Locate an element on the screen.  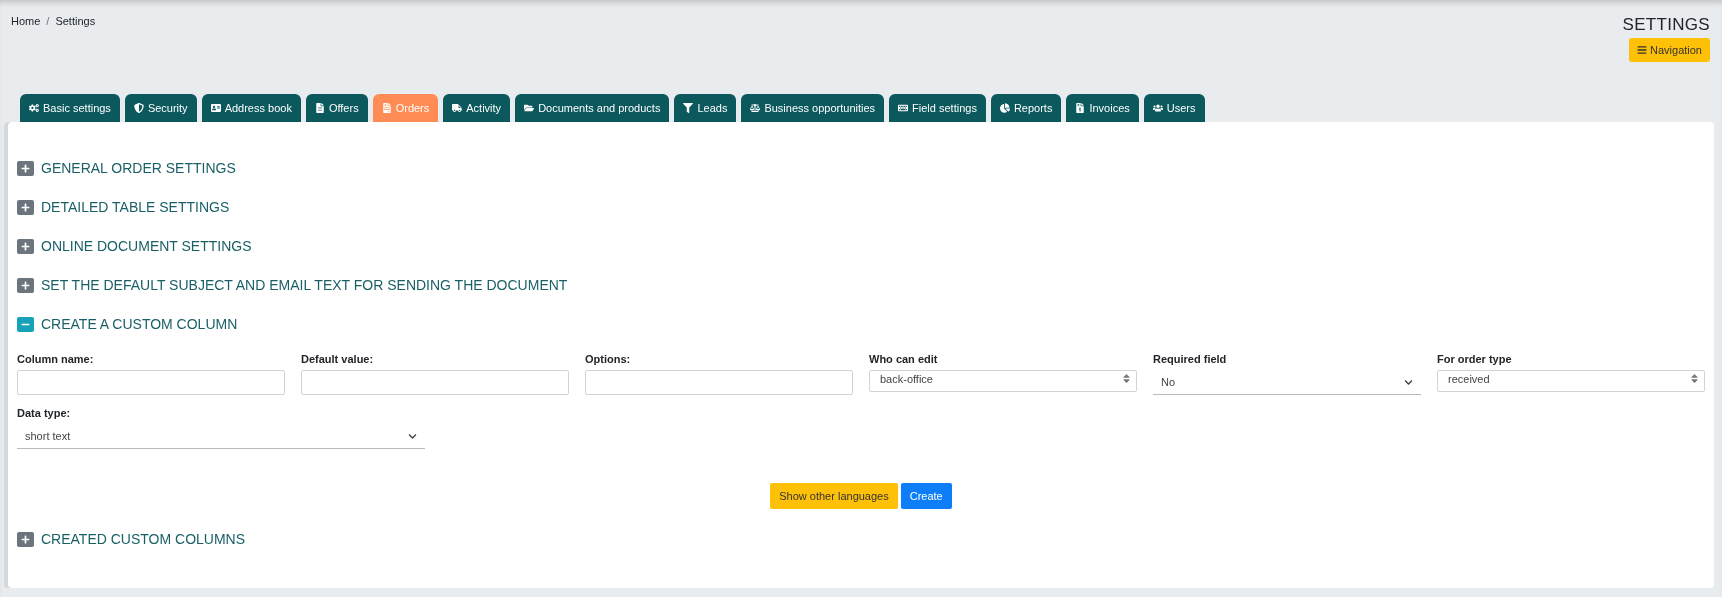
keyboard-icon is located at coordinates (903, 108).